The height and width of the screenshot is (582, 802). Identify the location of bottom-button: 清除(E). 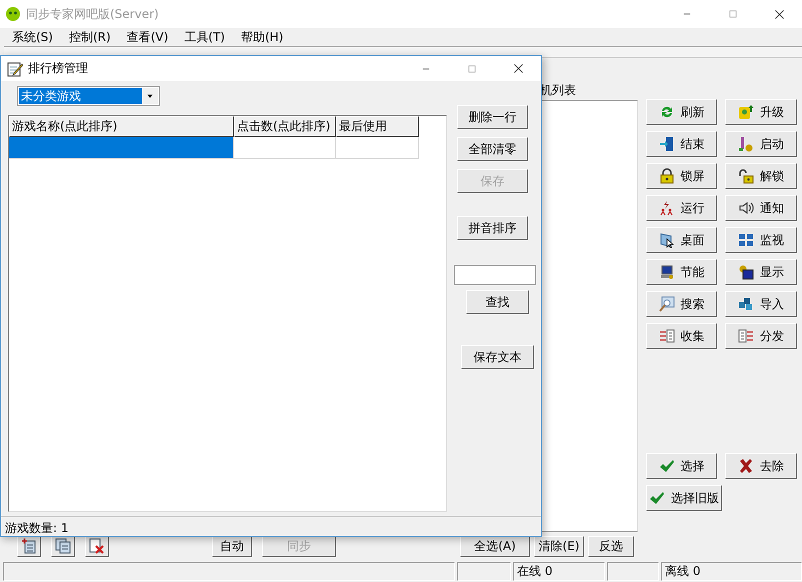
(559, 546).